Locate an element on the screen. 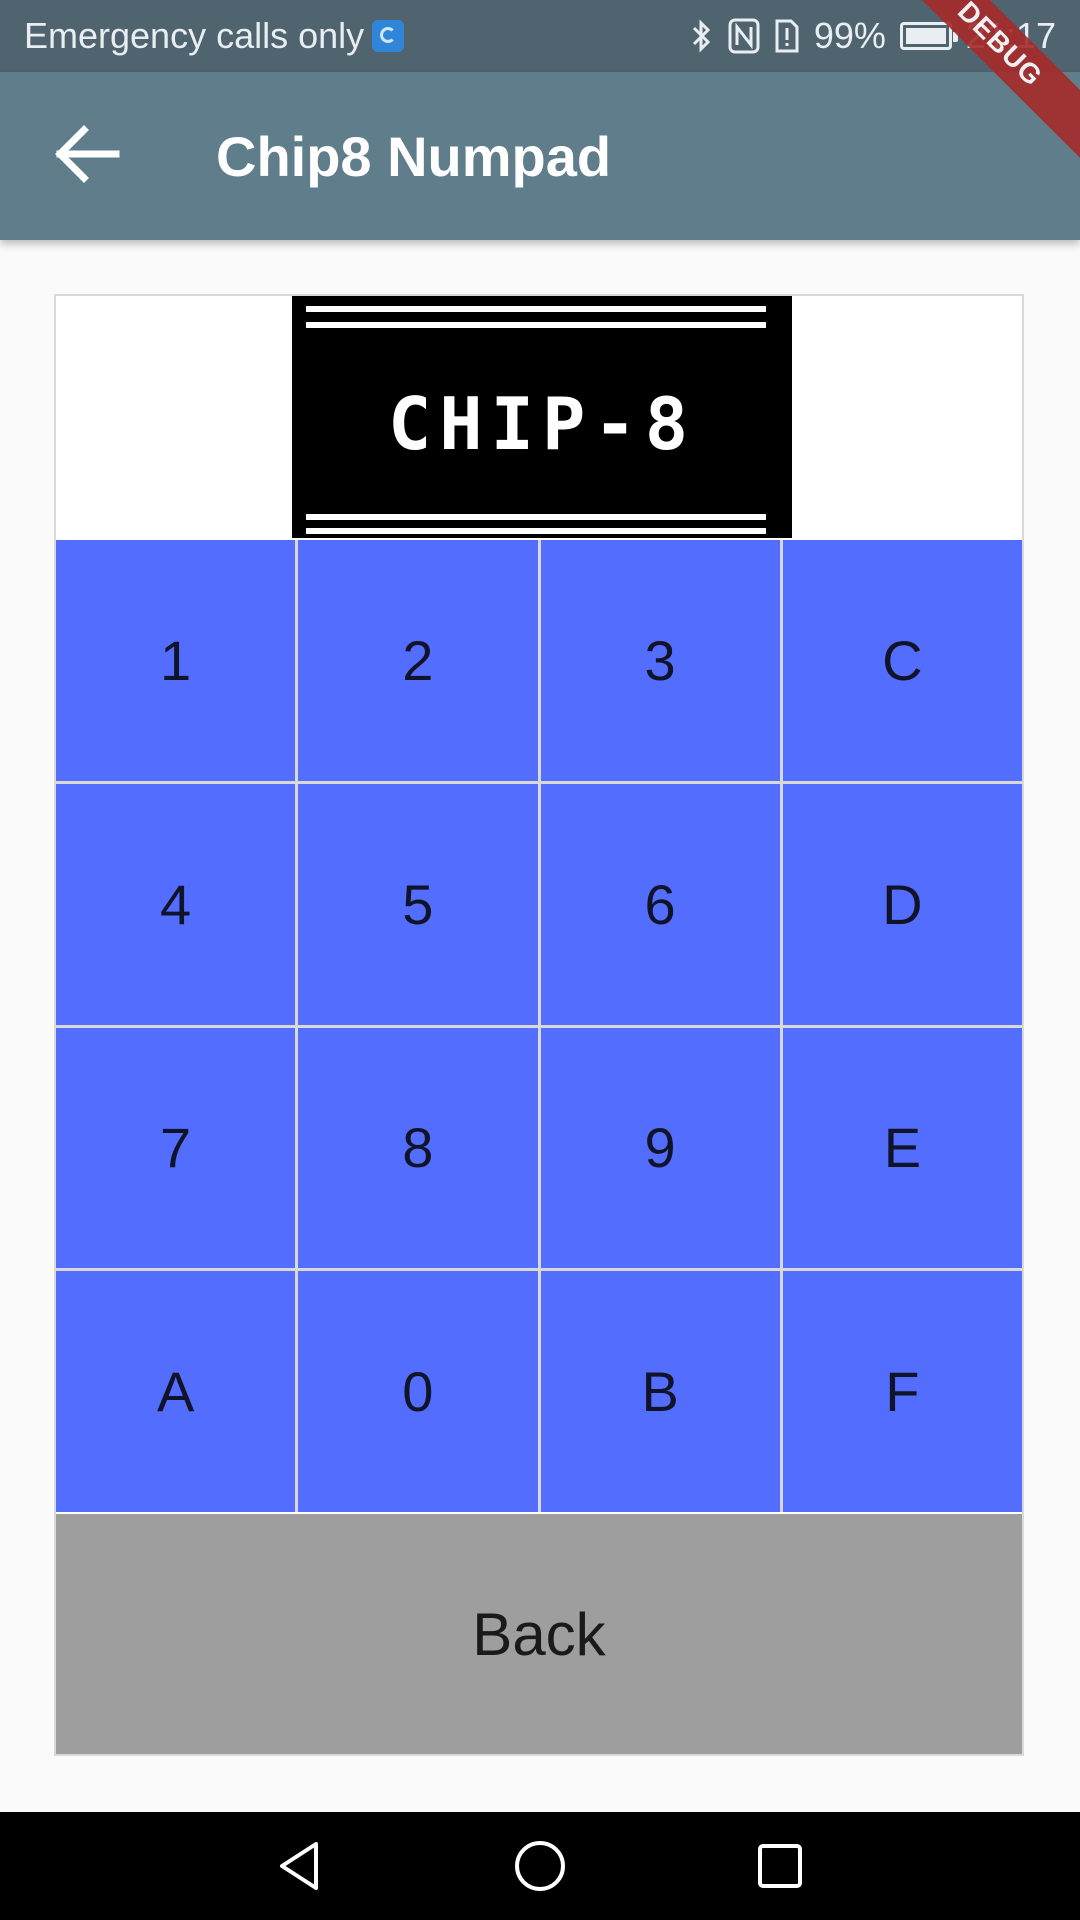 The width and height of the screenshot is (1080, 1920). key-button: 5 is located at coordinates (418, 904).